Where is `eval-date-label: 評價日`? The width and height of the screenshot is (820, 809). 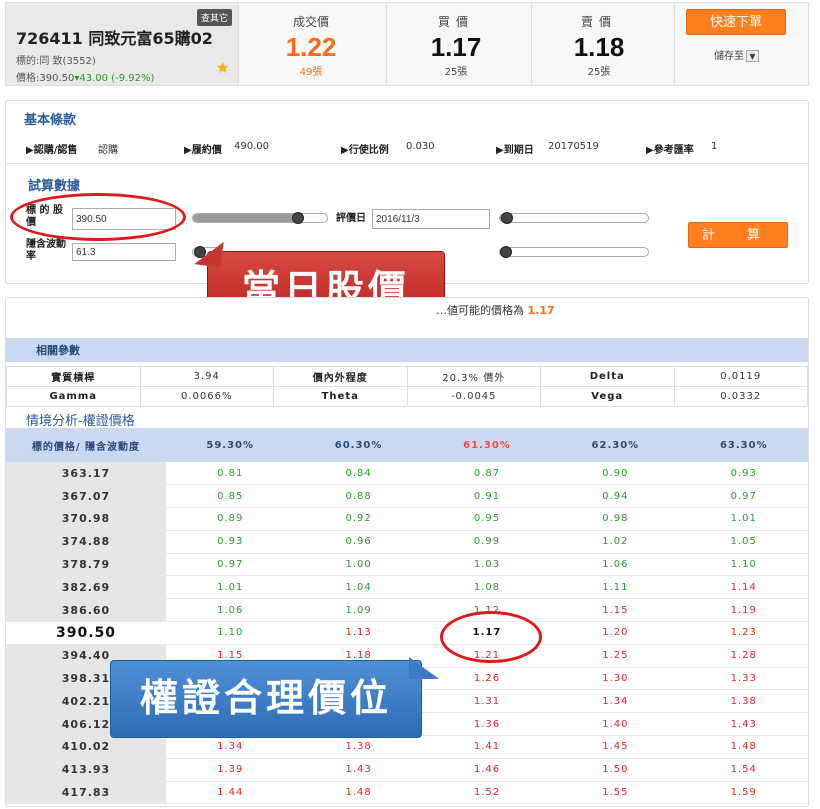
eval-date-label: 評價日 is located at coordinates (351, 218).